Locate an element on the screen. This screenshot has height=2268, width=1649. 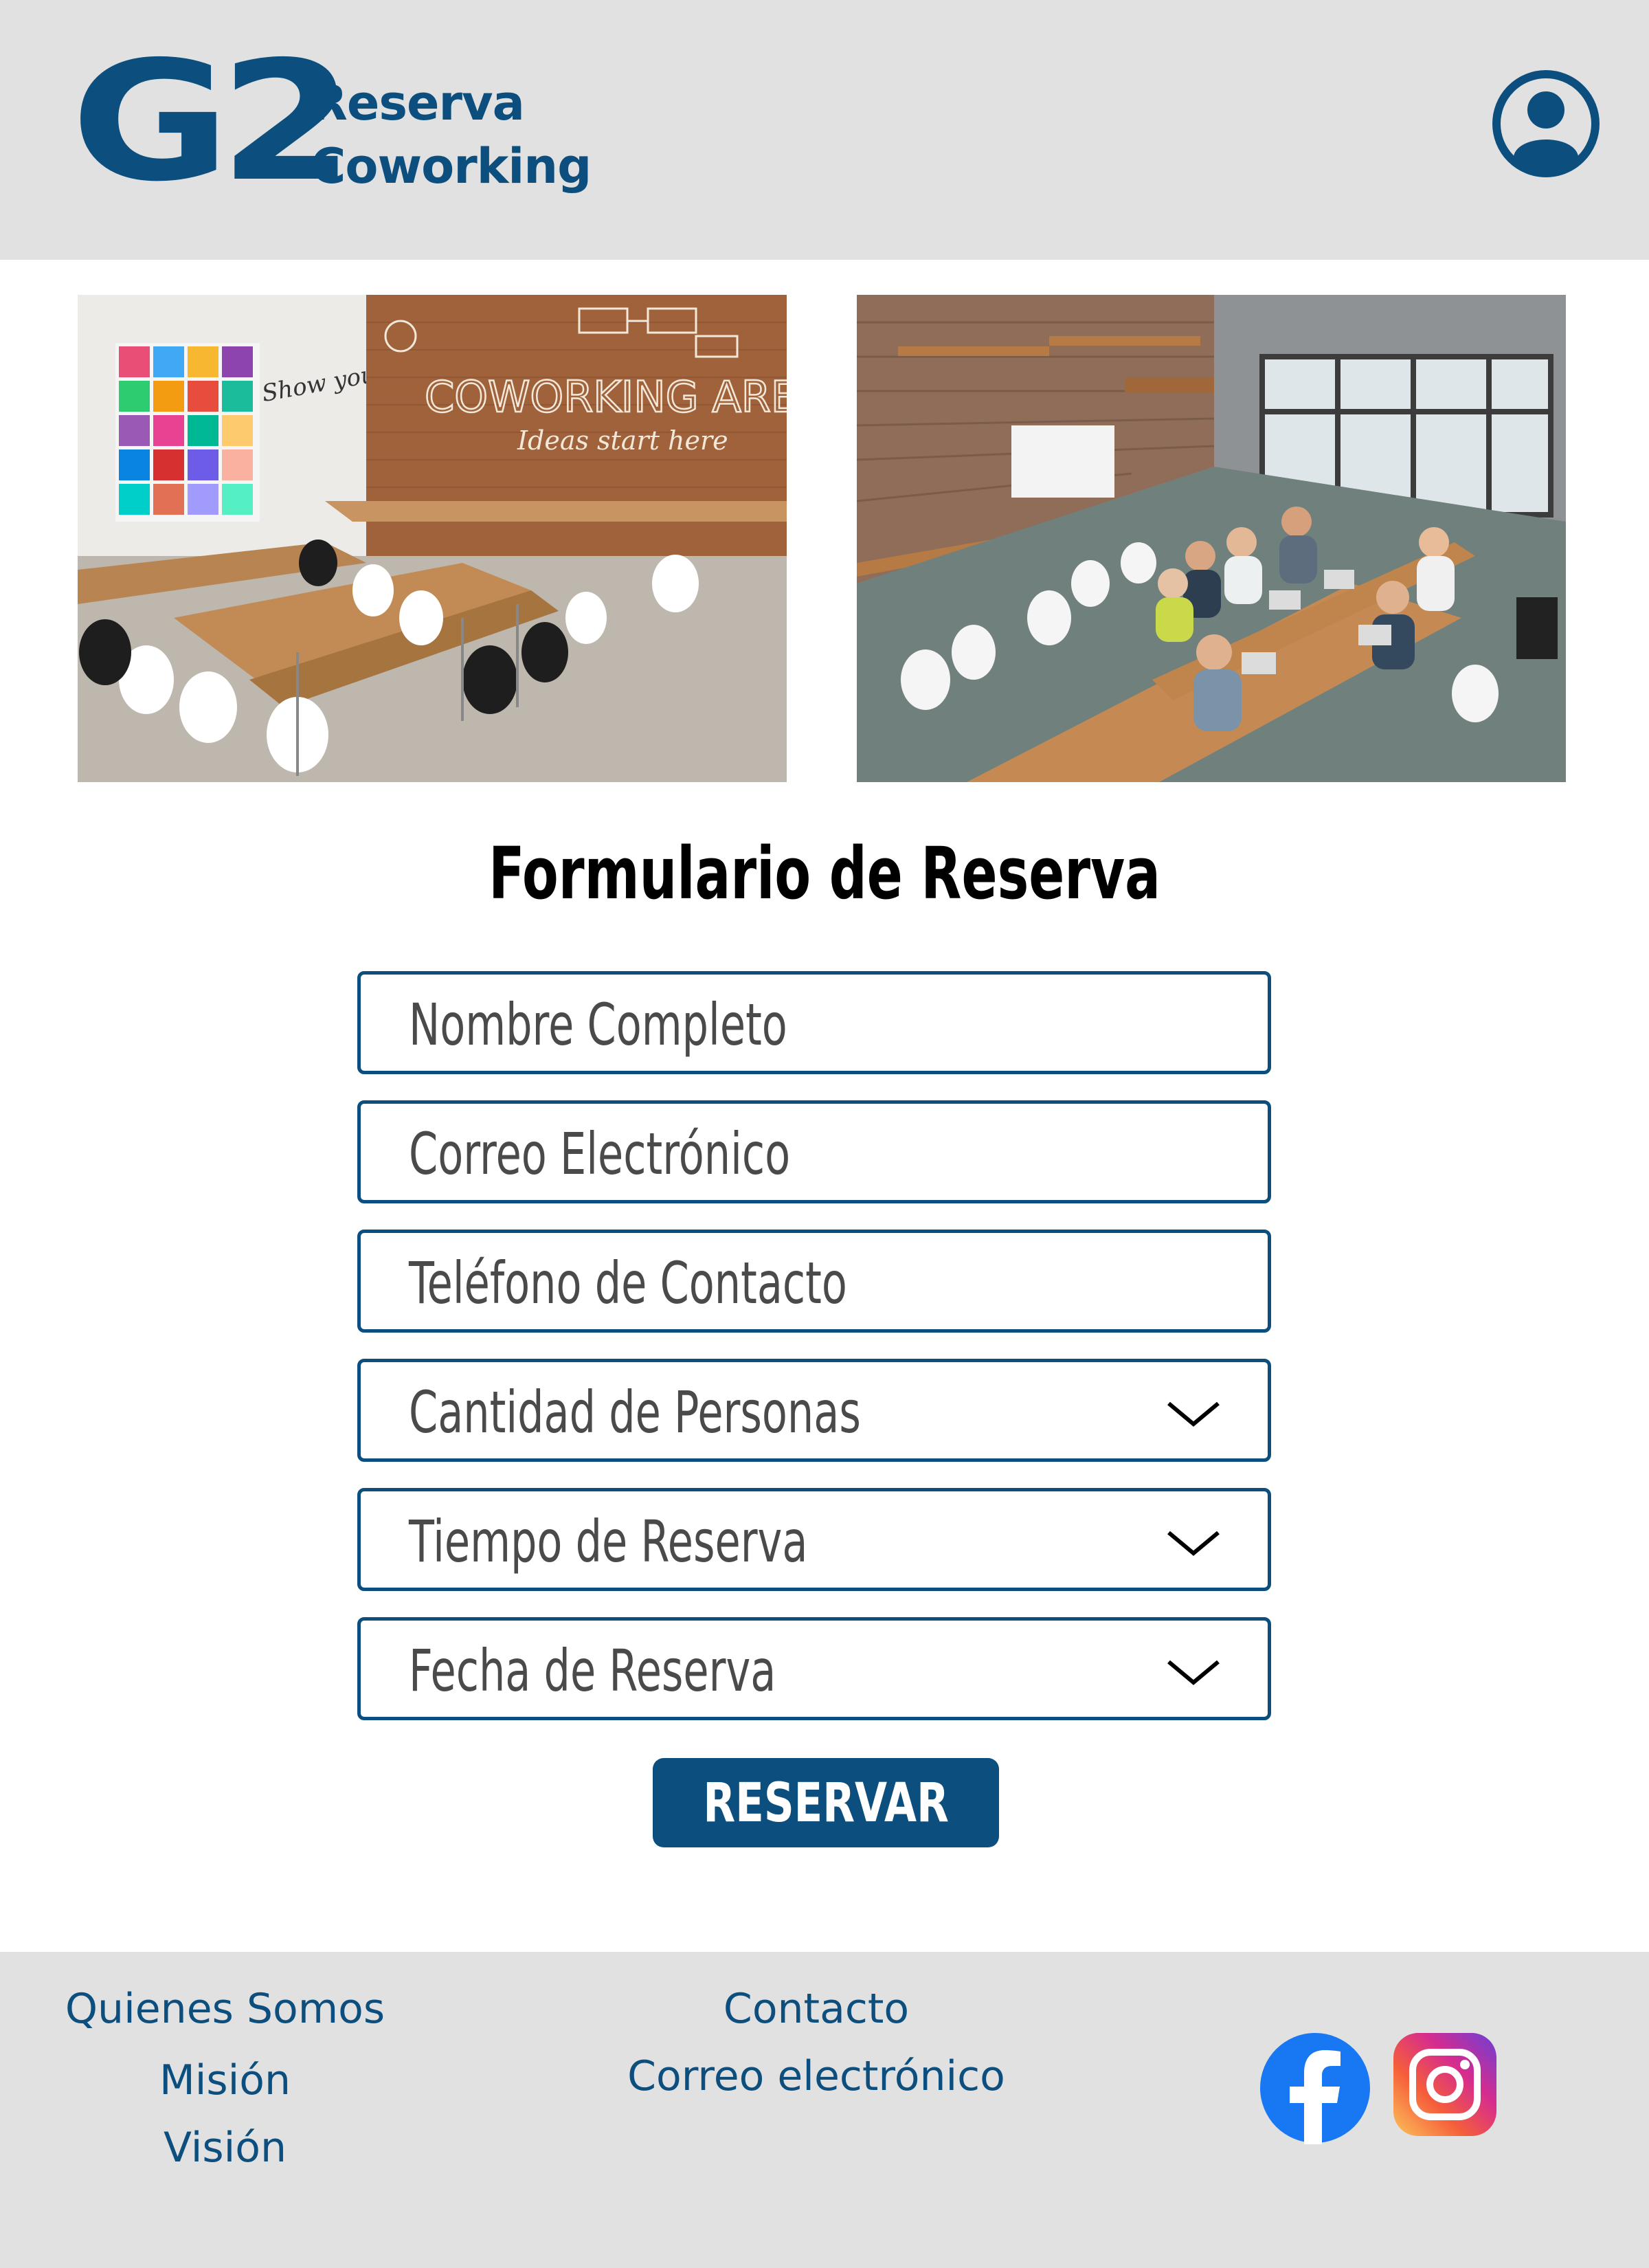
footer-link-mision: Misión is located at coordinates (225, 2080).